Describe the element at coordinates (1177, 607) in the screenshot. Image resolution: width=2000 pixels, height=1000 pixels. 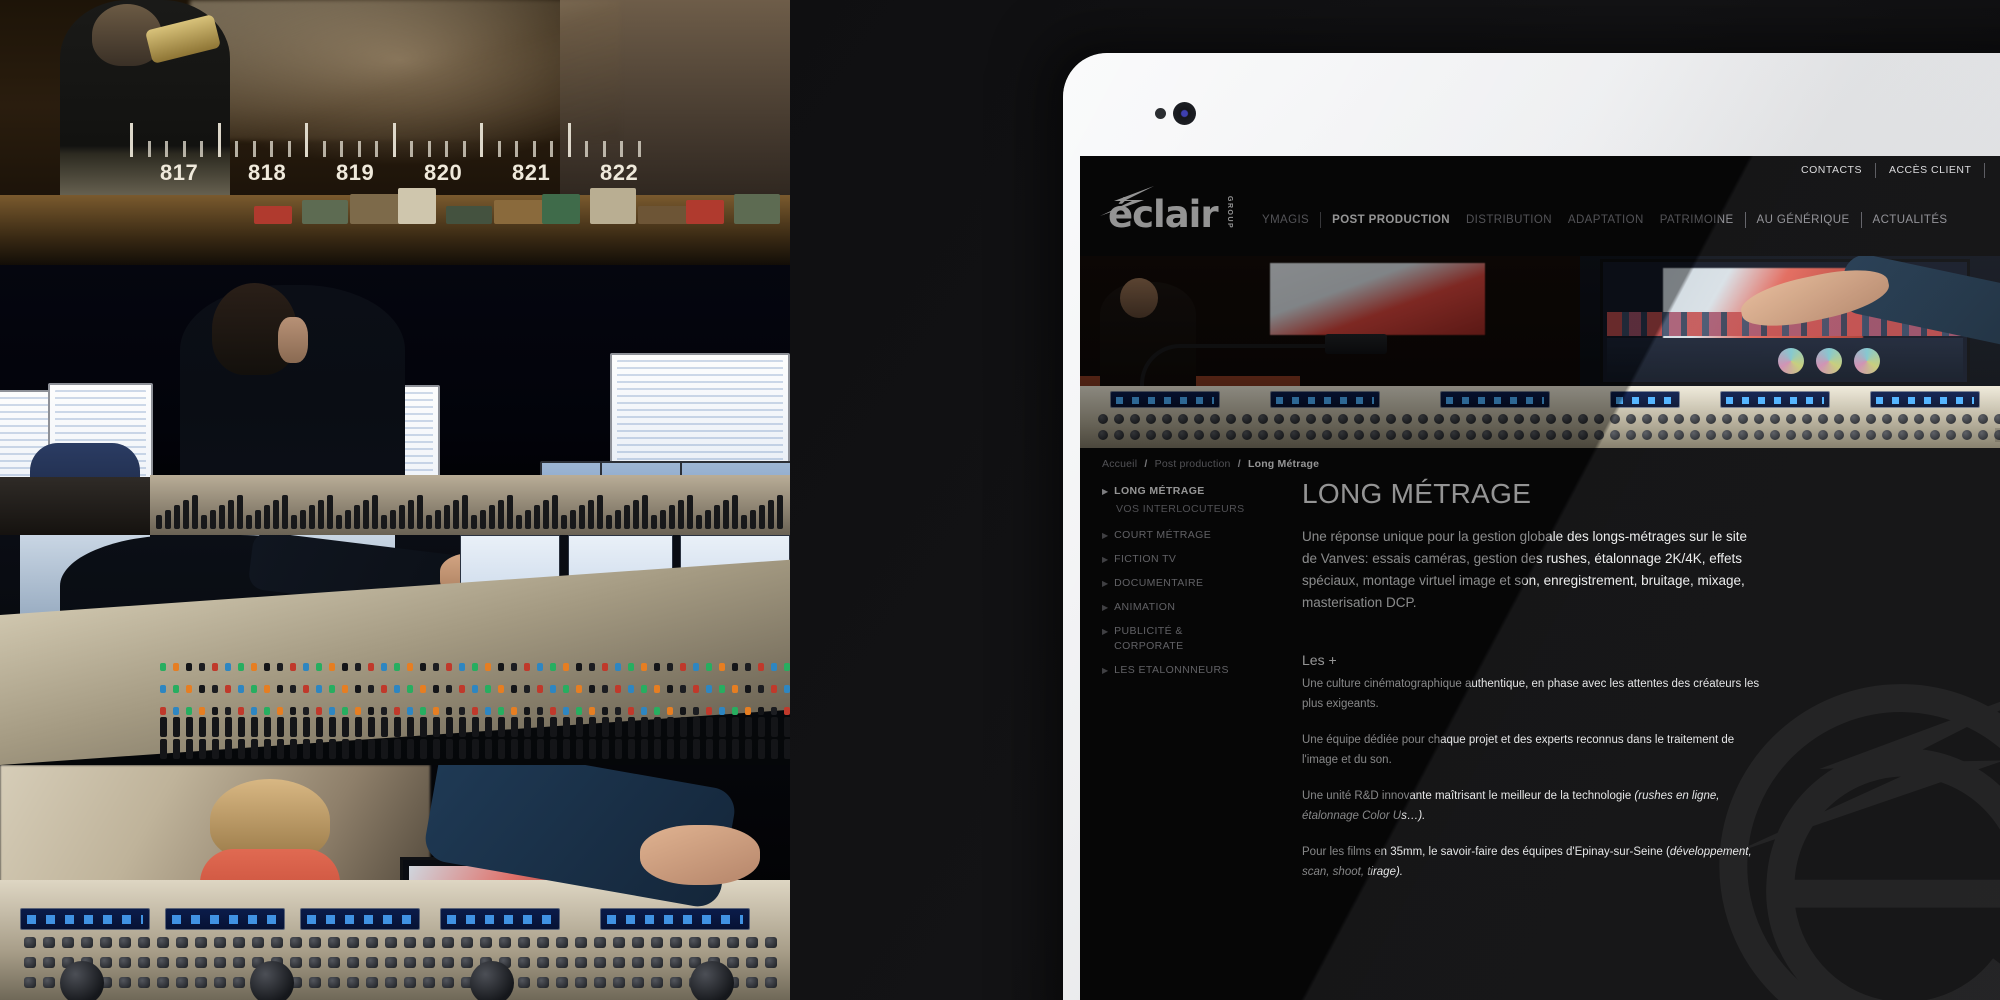
I see `sidebar-item-animation: ▶ ANIMATION` at that location.